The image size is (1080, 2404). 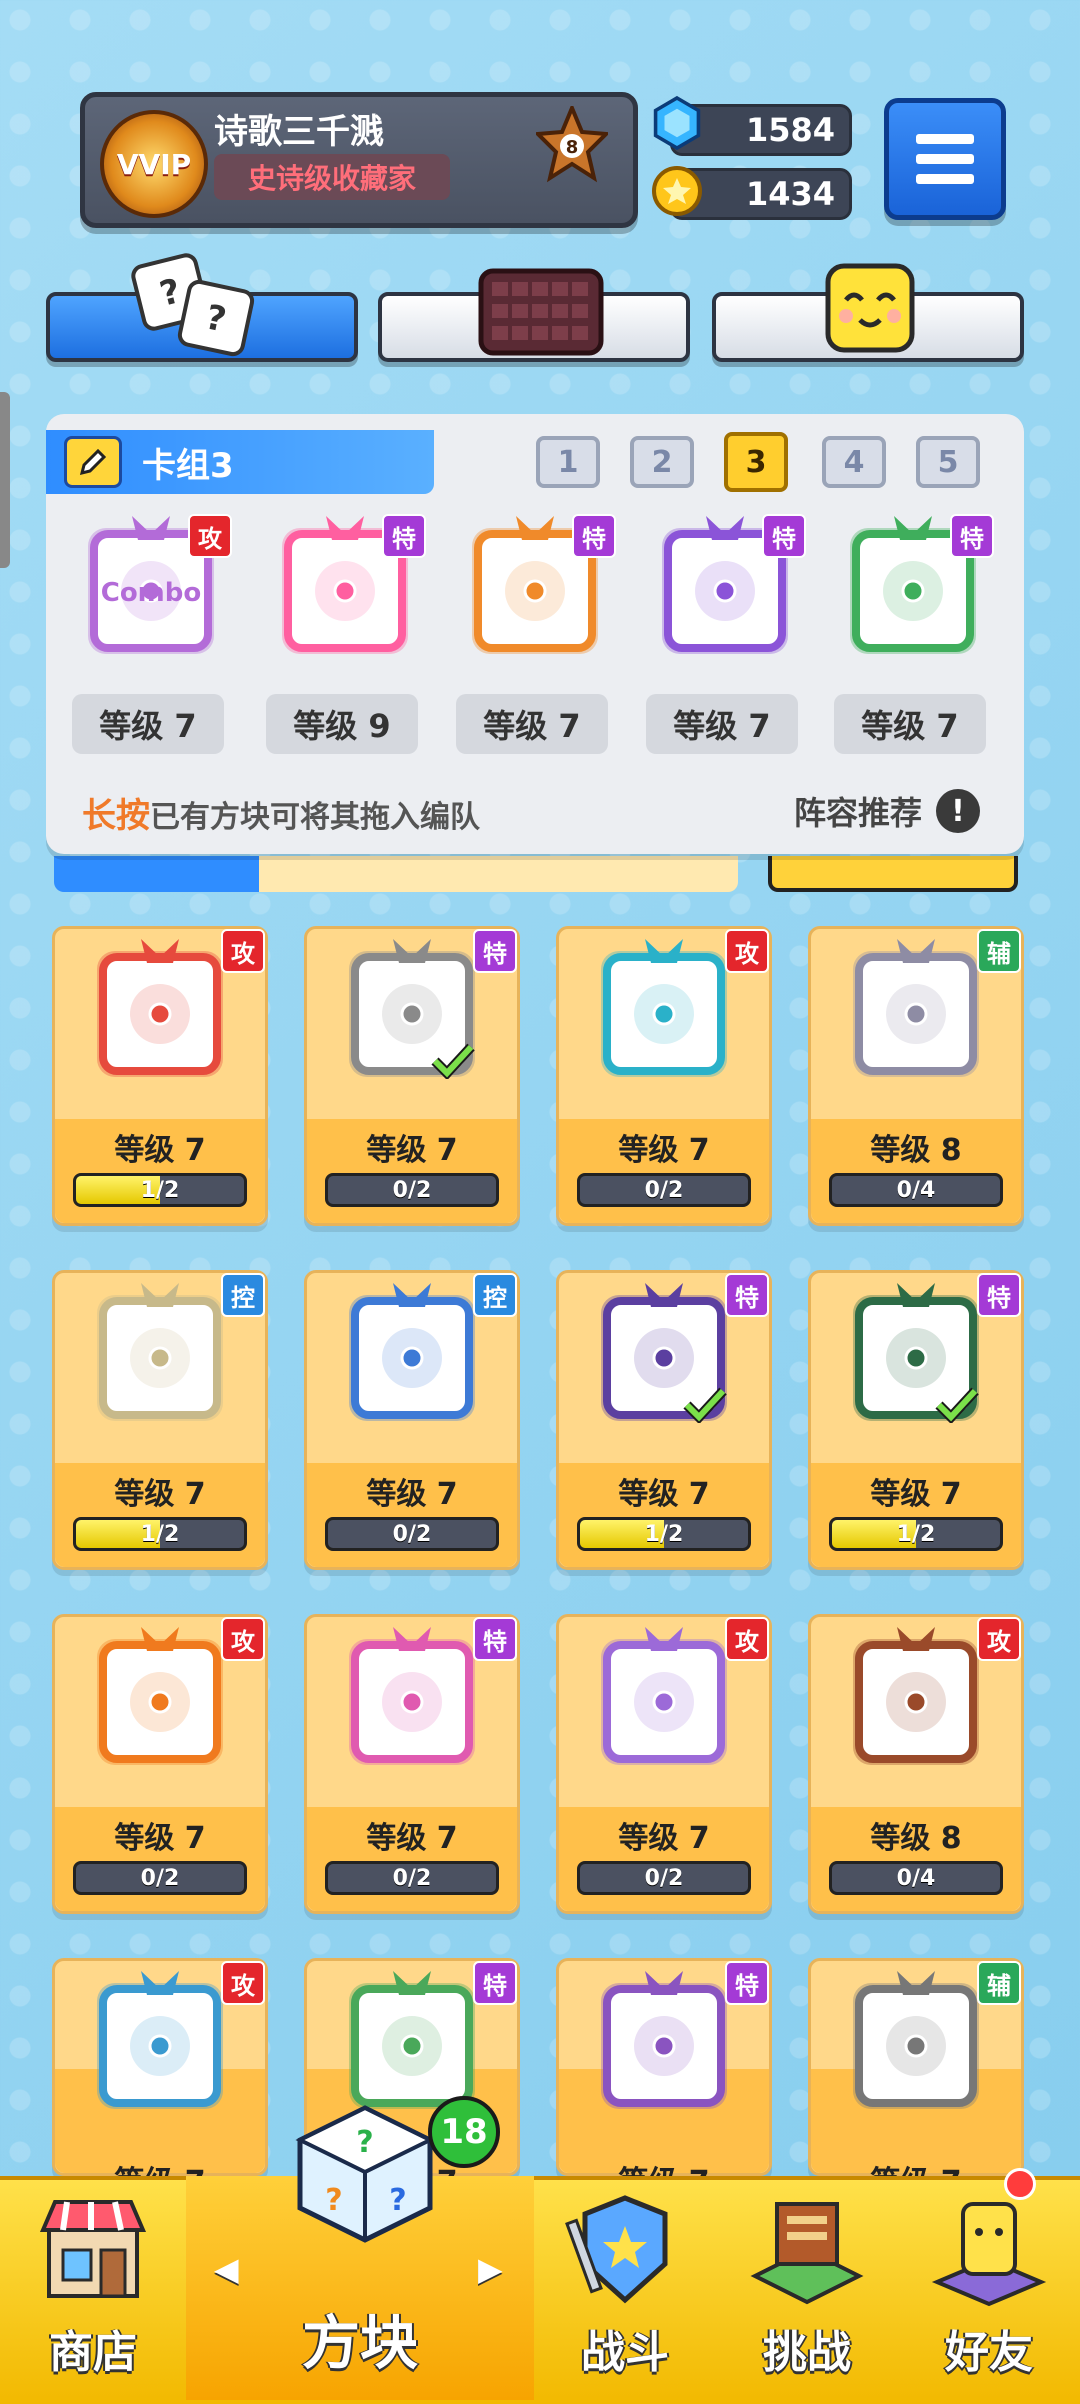 I want to click on nav-challenge: 挑战, so click(x=807, y=2288).